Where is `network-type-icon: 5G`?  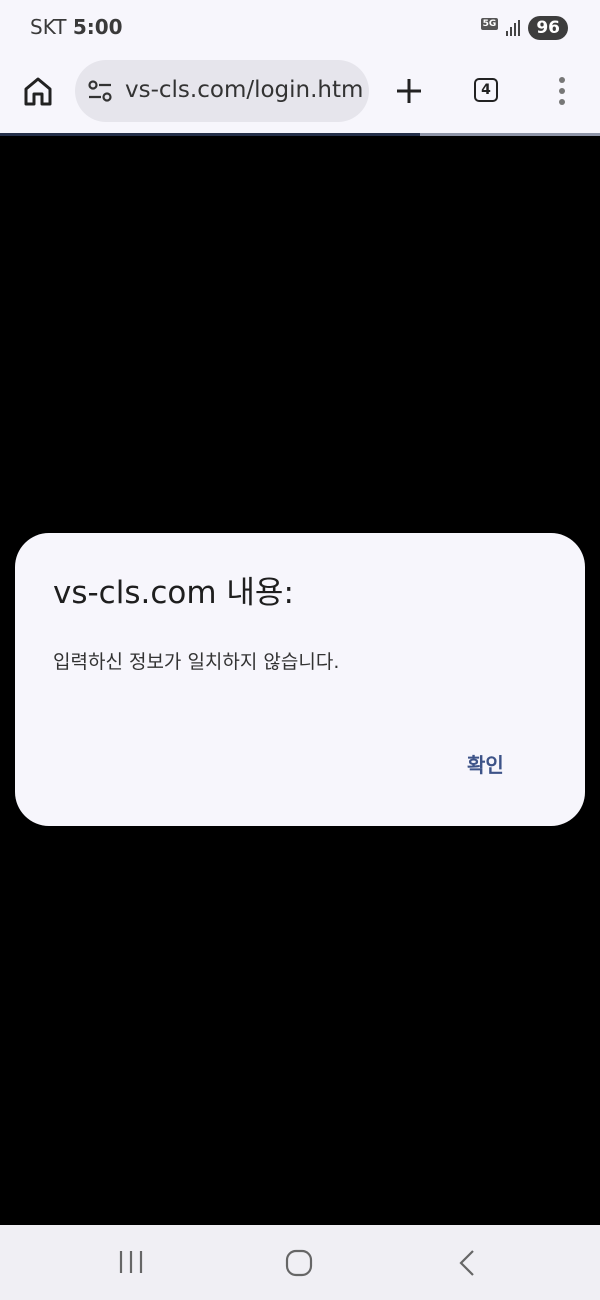 network-type-icon: 5G is located at coordinates (489, 24).